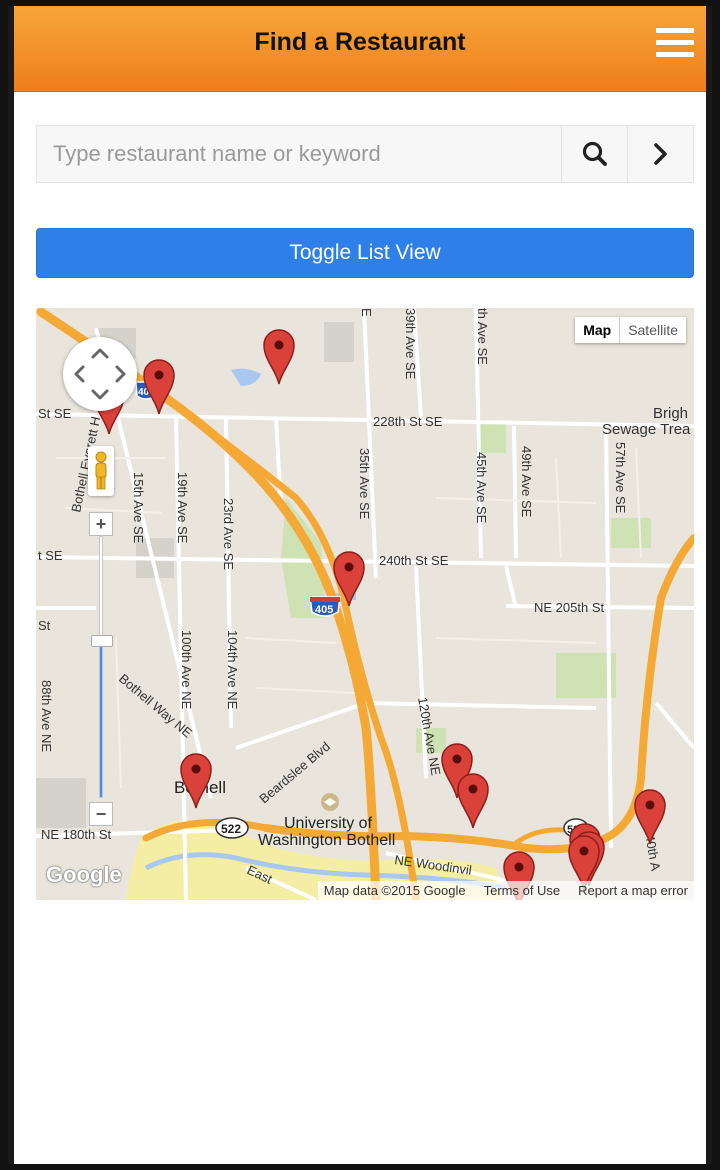 The image size is (720, 1170). I want to click on university-icon, so click(330, 802).